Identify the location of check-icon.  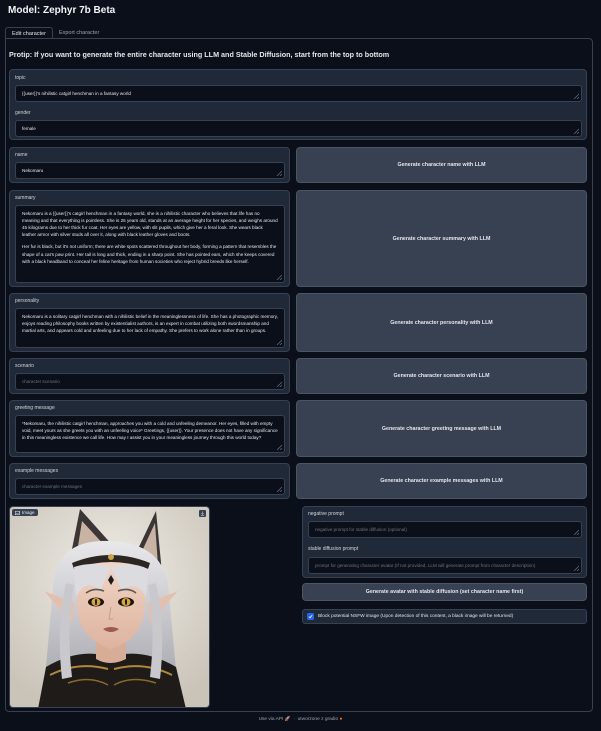
(310, 616).